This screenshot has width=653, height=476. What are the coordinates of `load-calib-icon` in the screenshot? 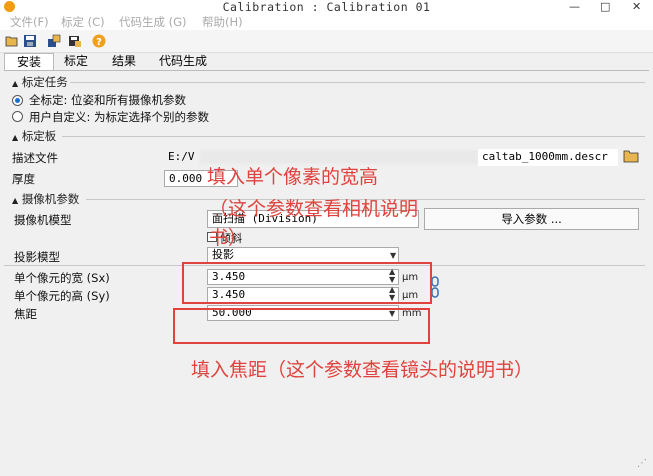 It's located at (54, 41).